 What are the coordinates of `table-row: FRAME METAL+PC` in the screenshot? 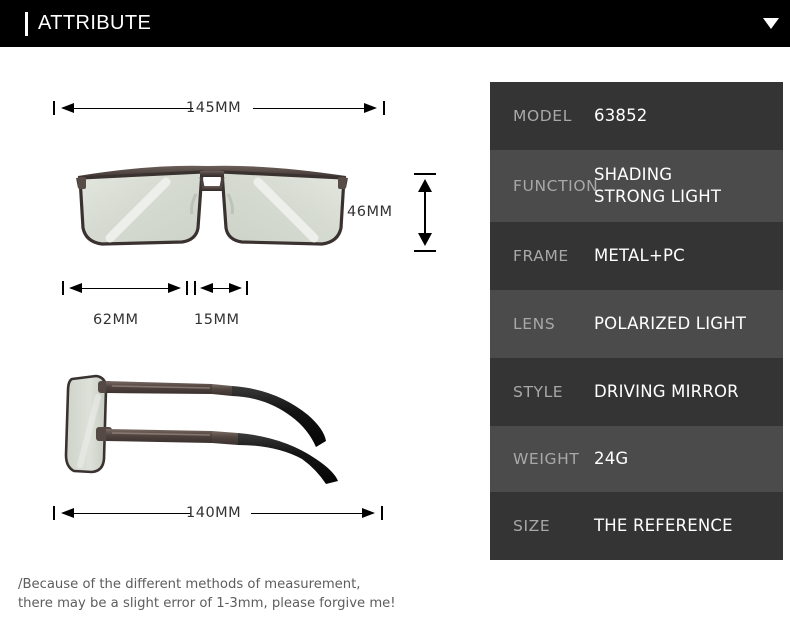 It's located at (636, 256).